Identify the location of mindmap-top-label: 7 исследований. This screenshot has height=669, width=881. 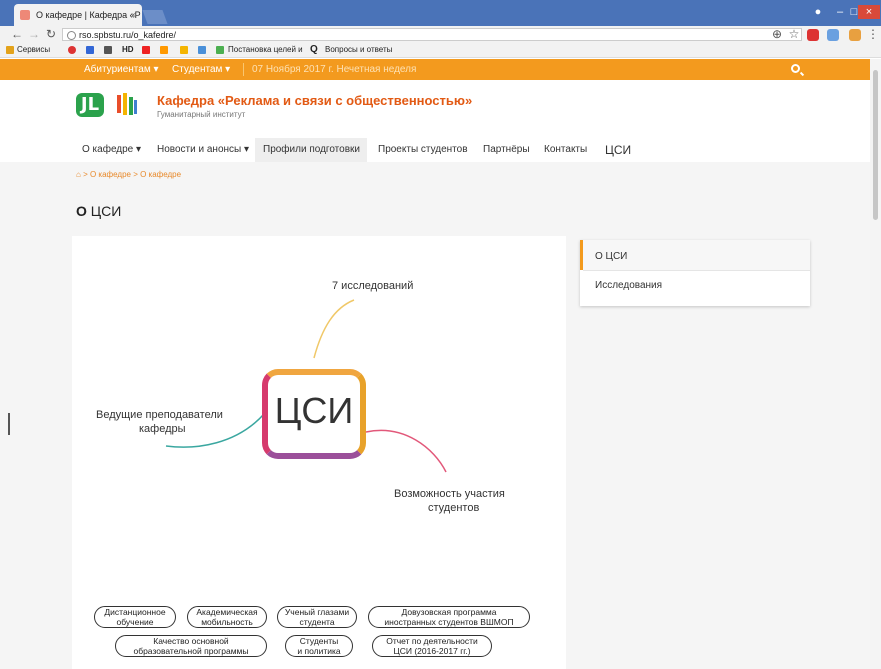
(373, 286).